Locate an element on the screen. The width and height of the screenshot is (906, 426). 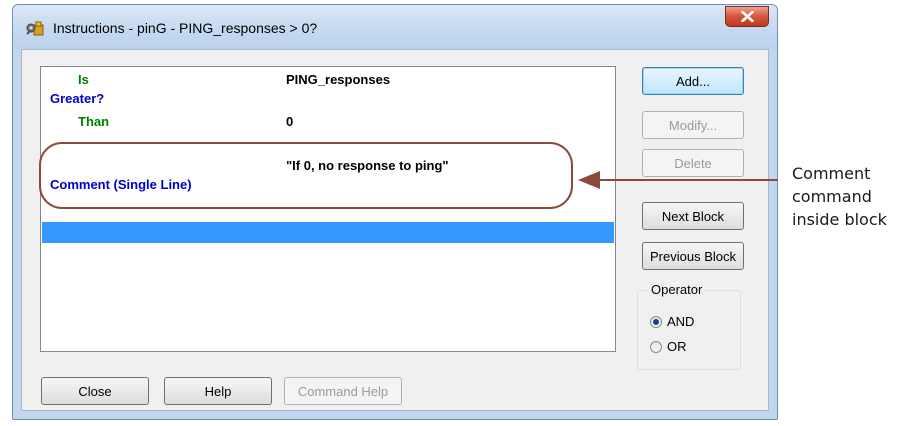
operator-and-radio: AND is located at coordinates (672, 321).